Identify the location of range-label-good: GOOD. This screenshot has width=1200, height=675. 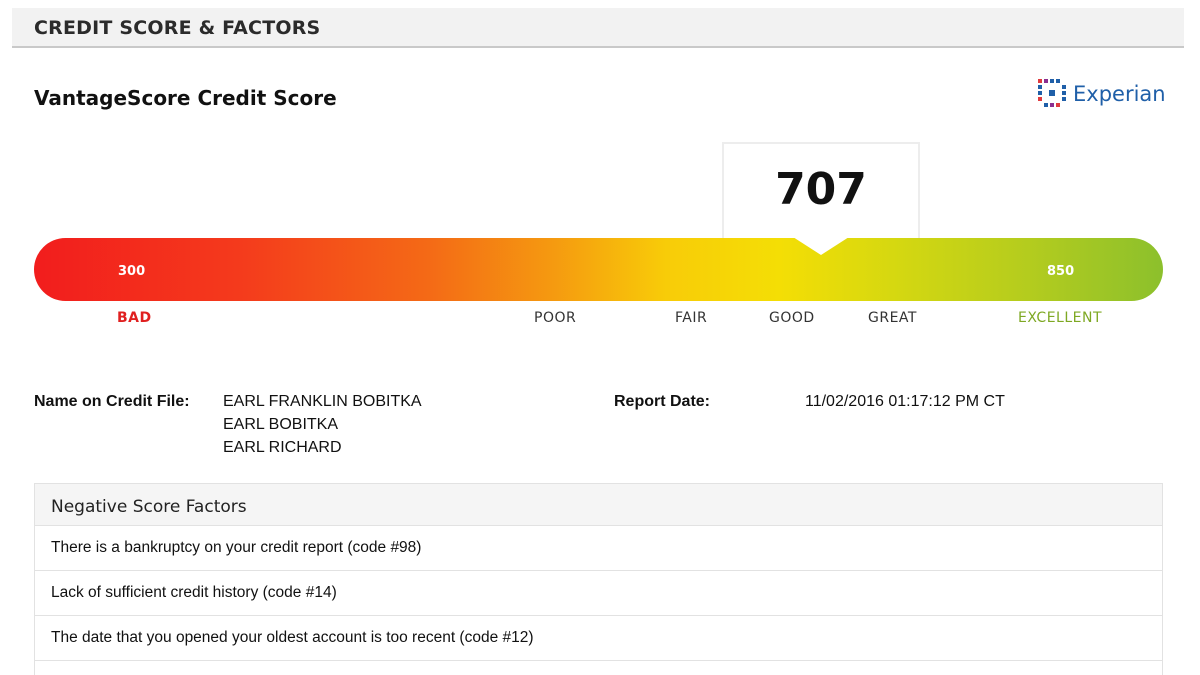
(792, 318).